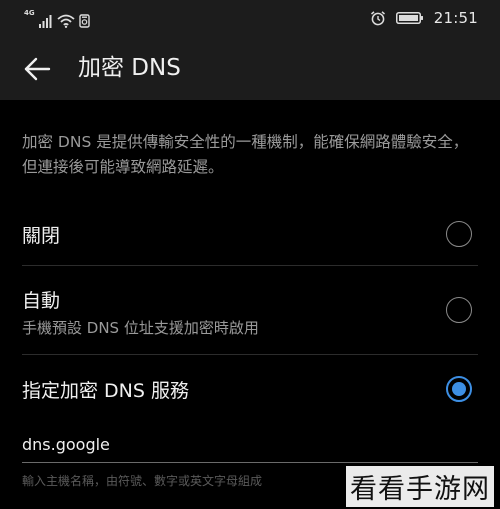 Image resolution: width=500 pixels, height=509 pixels. I want to click on option-specify-radio, so click(459, 389).